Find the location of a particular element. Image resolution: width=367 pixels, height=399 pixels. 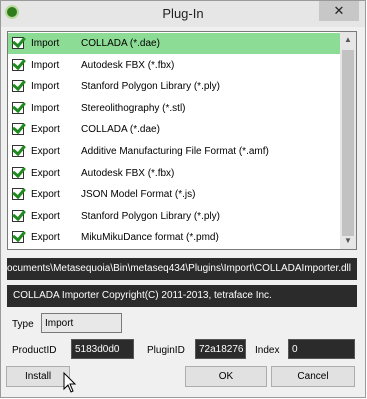

list-scrollbar: ▲ ▼ is located at coordinates (348, 140).